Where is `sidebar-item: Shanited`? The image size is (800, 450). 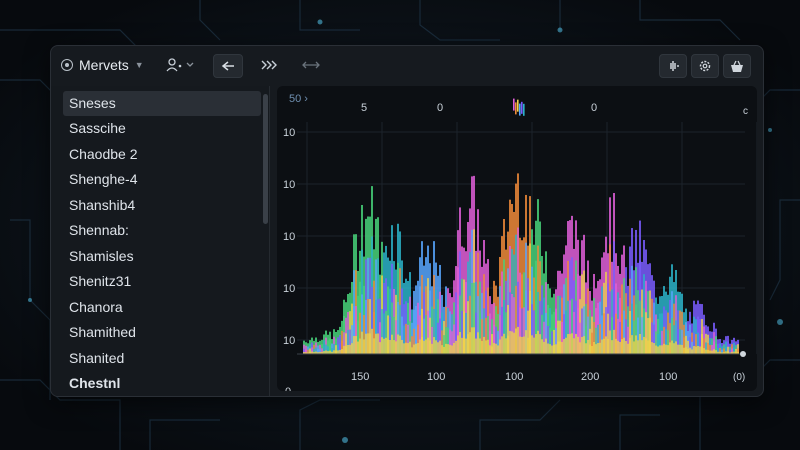
sidebar-item: Shanited is located at coordinates (162, 358).